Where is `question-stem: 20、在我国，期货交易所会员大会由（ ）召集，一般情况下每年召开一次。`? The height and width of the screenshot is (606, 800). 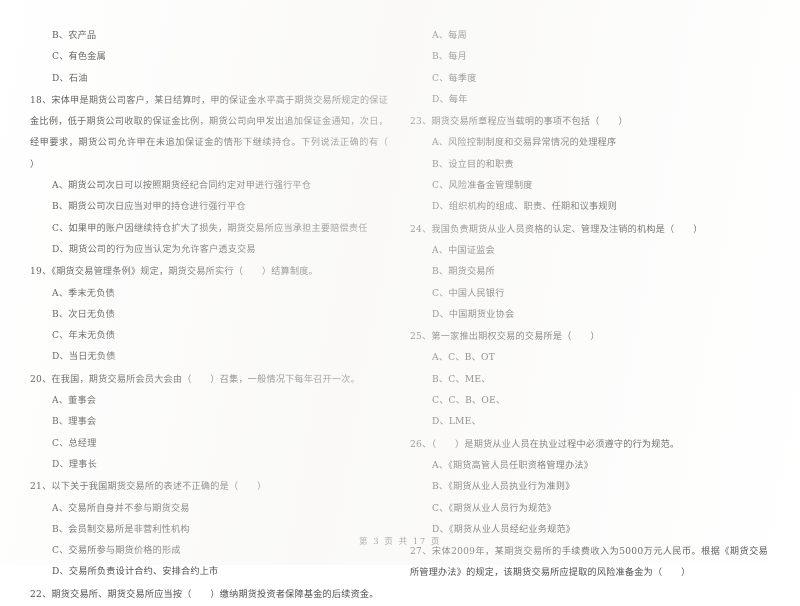 question-stem: 20、在我国，期货交易所会员大会由（ ）召集，一般情况下每年召开一次。 is located at coordinates (195, 379).